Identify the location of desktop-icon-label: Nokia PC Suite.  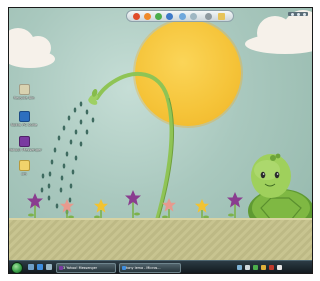
(24, 125).